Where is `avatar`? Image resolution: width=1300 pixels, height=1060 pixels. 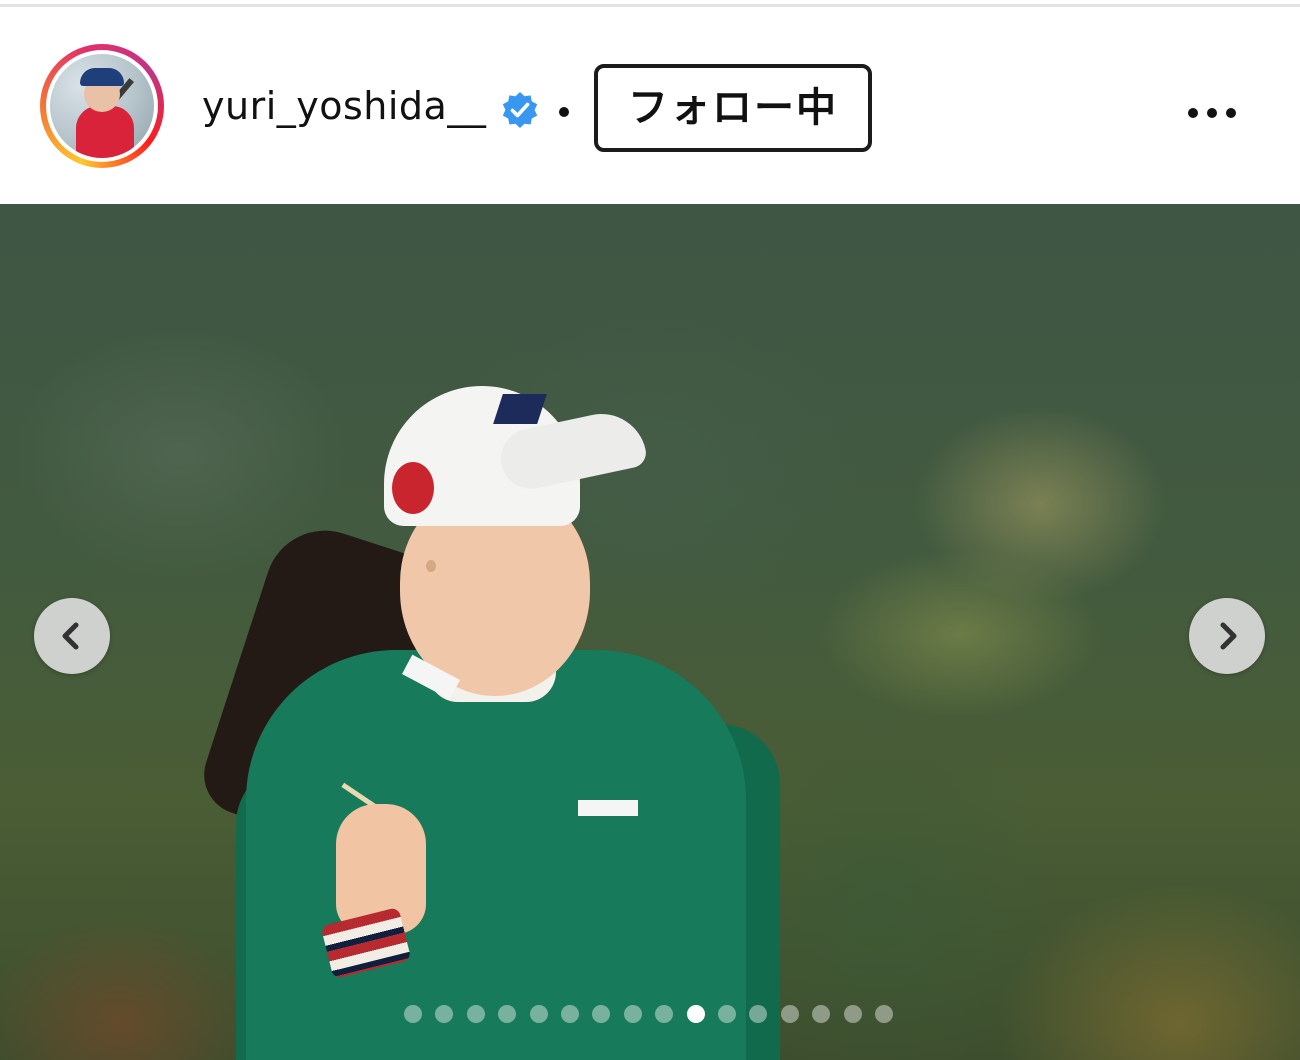 avatar is located at coordinates (102, 106).